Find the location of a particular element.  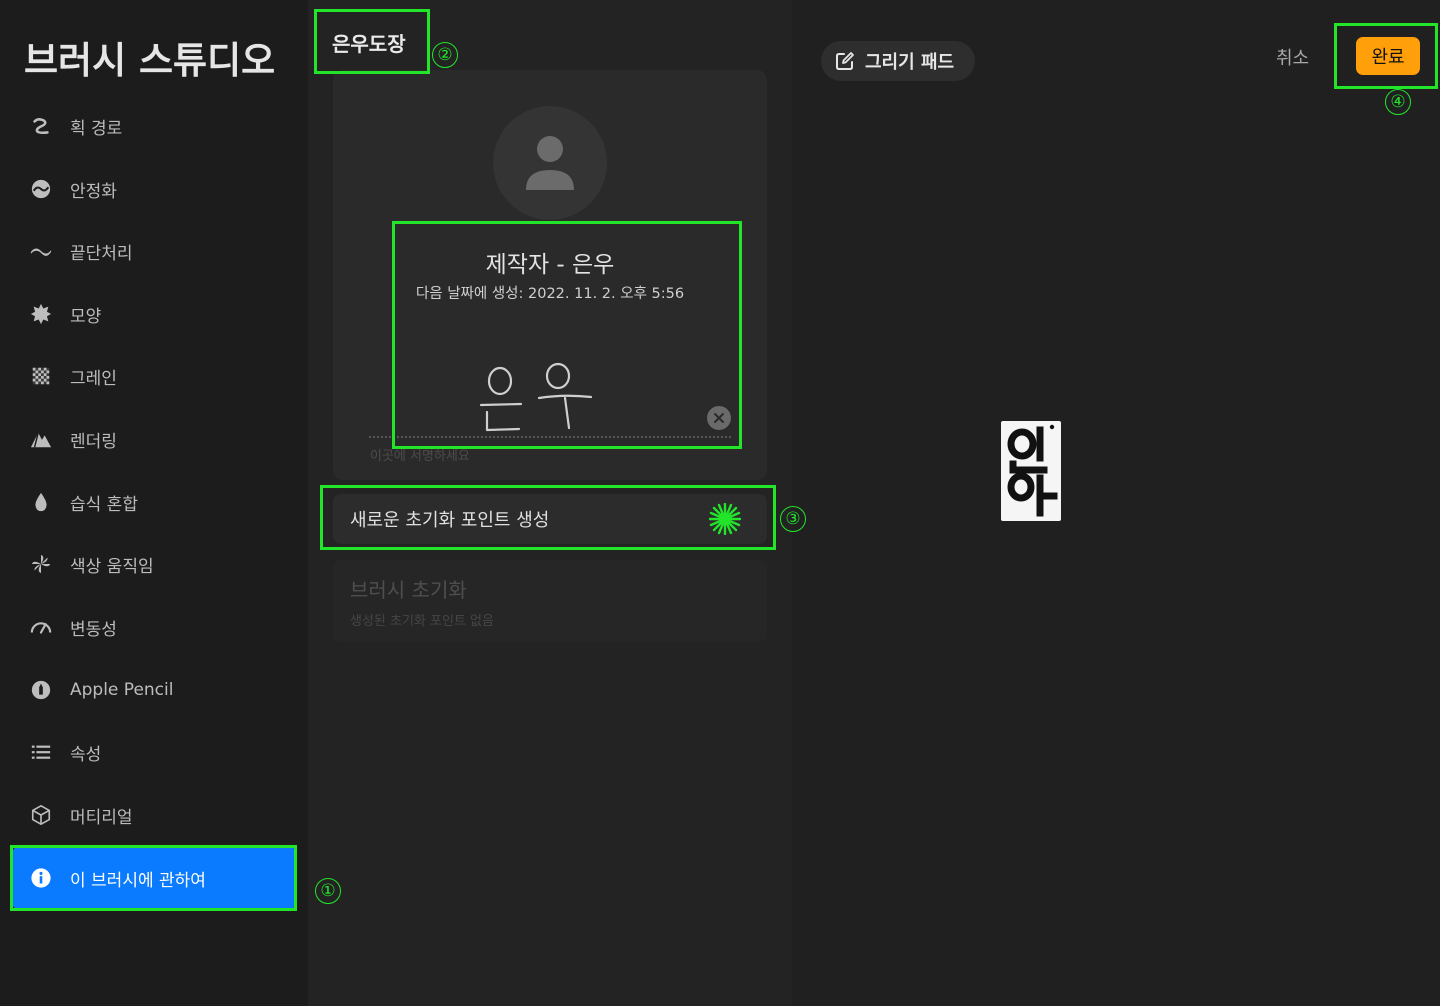

edit-icon is located at coordinates (845, 61).